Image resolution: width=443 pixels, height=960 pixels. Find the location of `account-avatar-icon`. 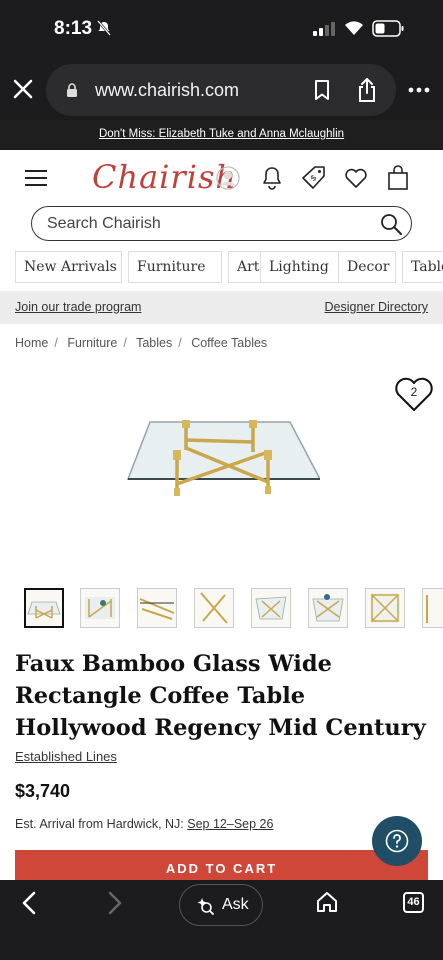

account-avatar-icon is located at coordinates (228, 178).